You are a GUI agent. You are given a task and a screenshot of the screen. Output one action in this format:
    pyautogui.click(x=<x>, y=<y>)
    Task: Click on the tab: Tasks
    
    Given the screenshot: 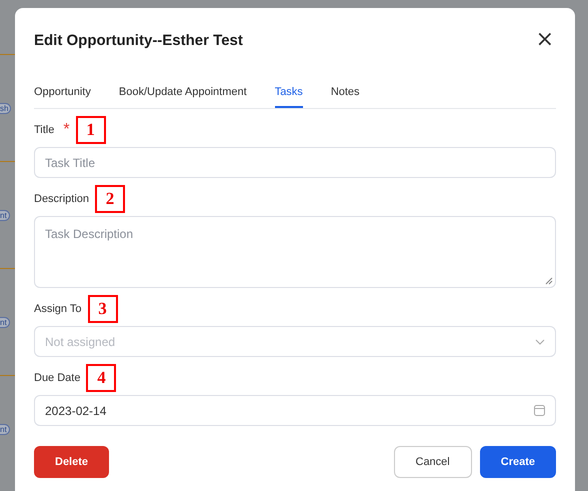 What is the action you would take?
    pyautogui.click(x=288, y=95)
    